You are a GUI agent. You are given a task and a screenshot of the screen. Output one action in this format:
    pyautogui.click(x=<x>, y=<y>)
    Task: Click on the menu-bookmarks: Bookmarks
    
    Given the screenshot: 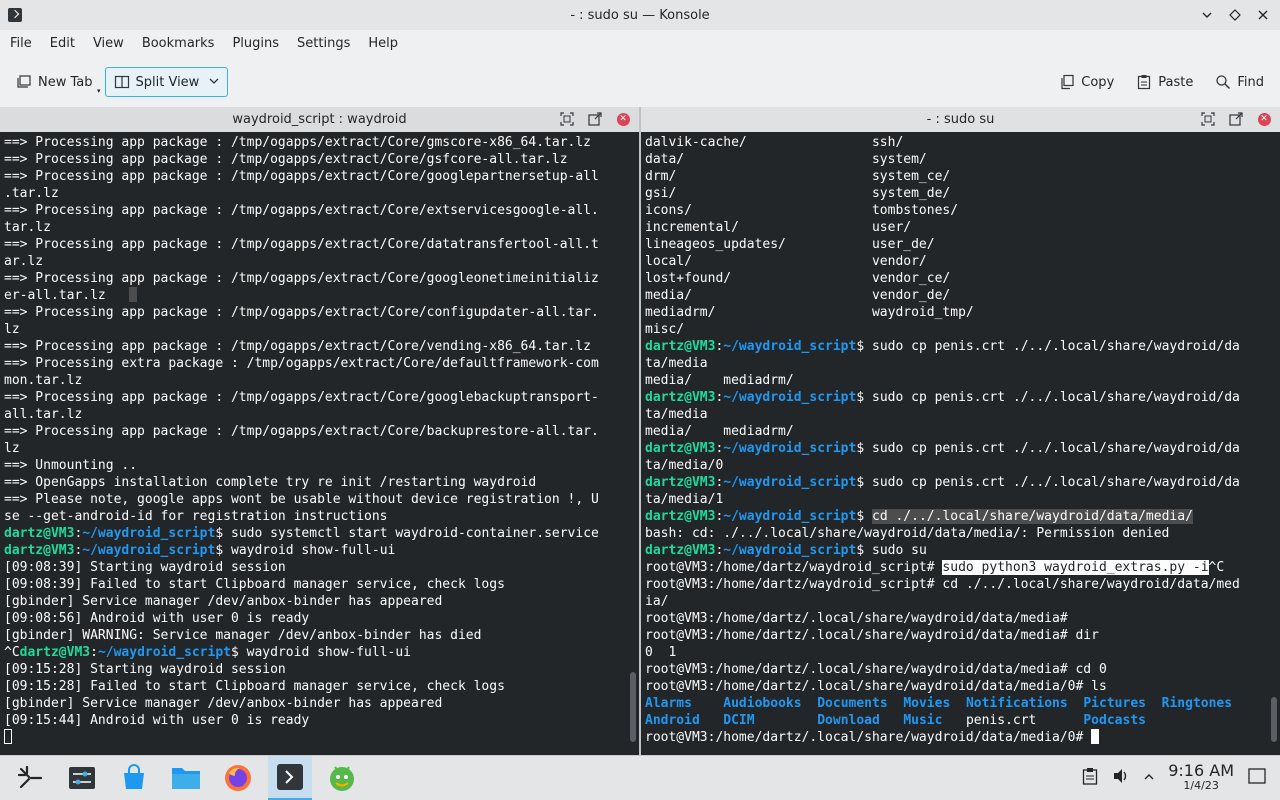 What is the action you would take?
    pyautogui.click(x=178, y=44)
    